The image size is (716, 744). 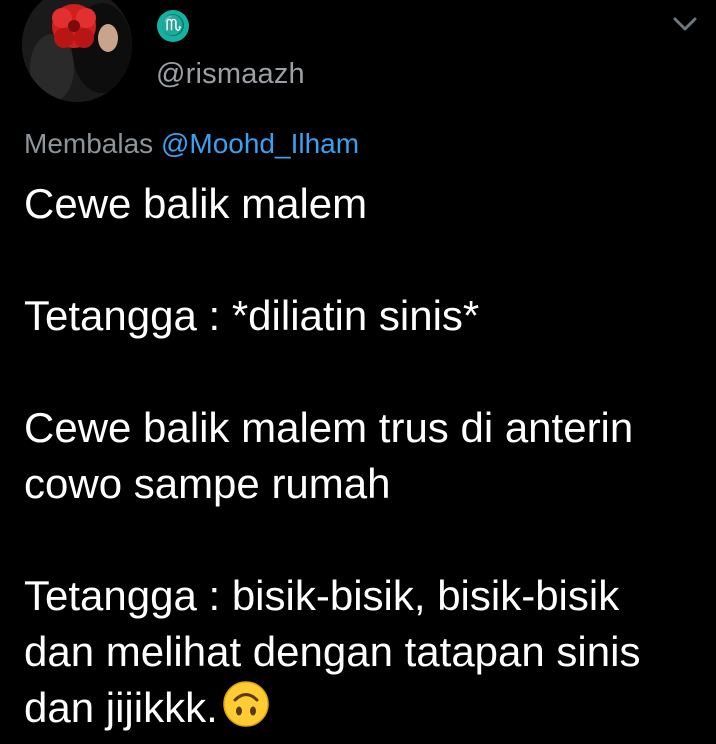 What do you see at coordinates (121, 707) in the screenshot?
I see `tweet-line-text: dan jijikkk.` at bounding box center [121, 707].